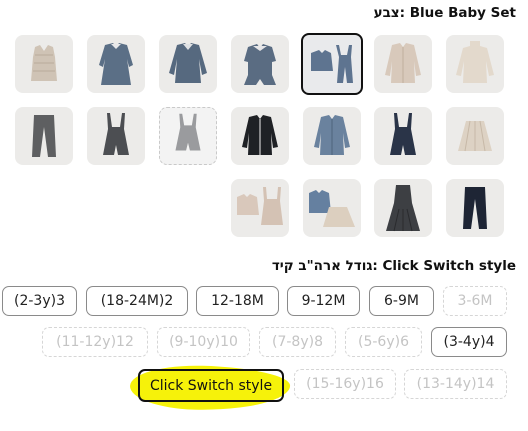  I want to click on jacket-image, so click(332, 135).